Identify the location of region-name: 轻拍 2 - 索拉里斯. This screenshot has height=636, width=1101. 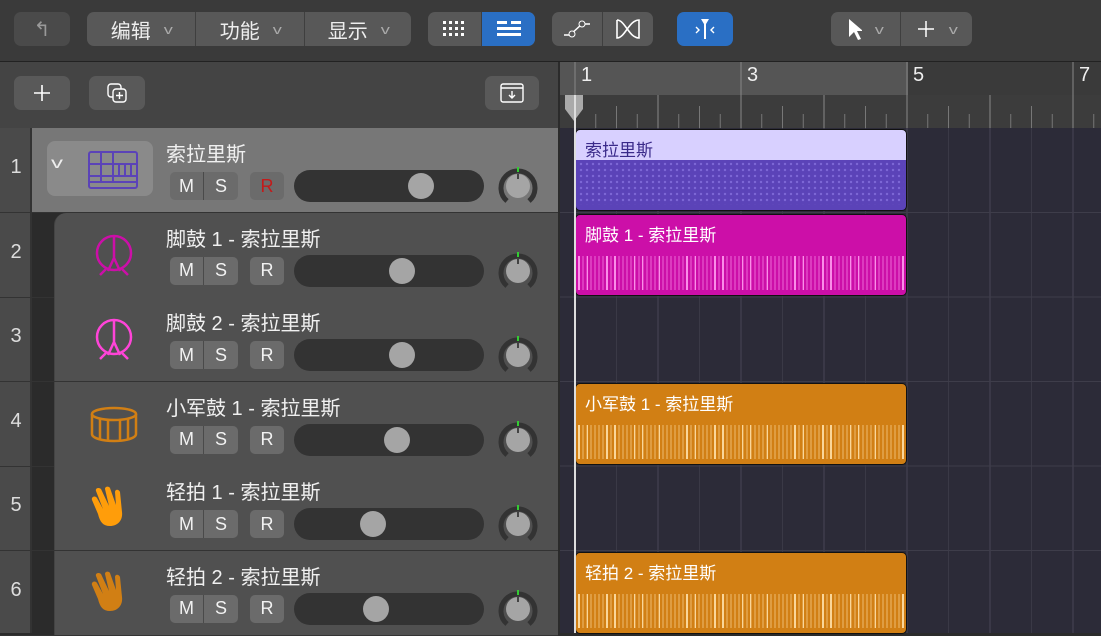
(651, 573).